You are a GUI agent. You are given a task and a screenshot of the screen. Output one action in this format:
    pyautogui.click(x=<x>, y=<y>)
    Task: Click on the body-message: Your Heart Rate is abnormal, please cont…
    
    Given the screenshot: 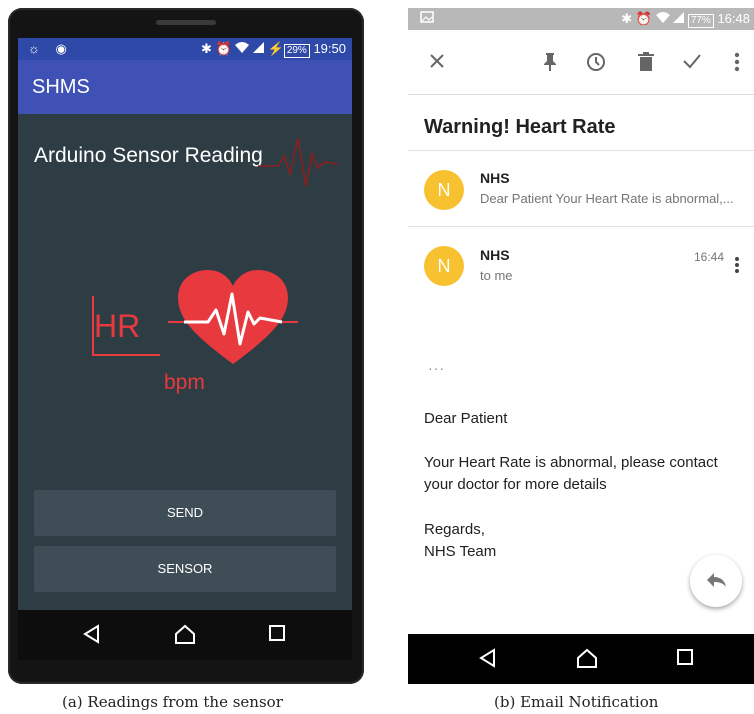 What is the action you would take?
    pyautogui.click(x=571, y=473)
    